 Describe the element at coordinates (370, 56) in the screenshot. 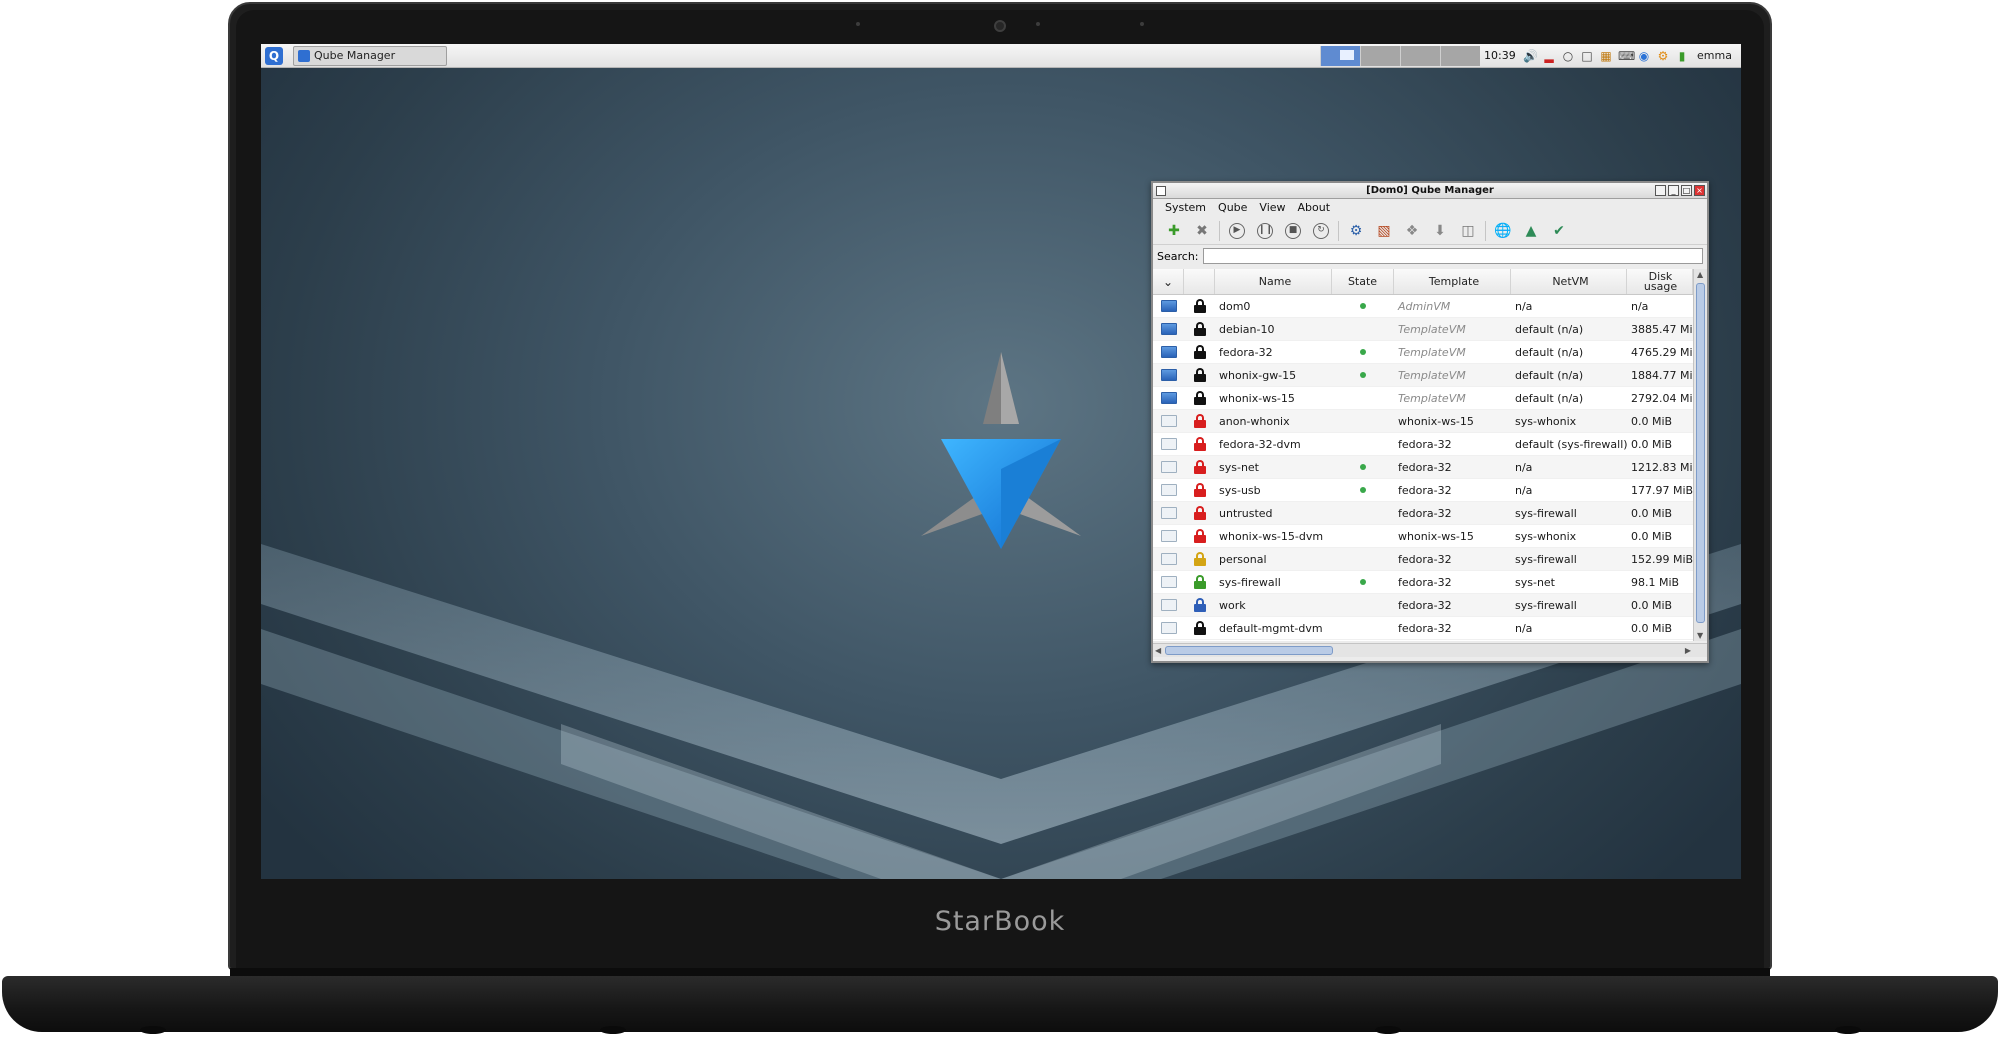

I see `taskbar-item-qube-manager: Qube Manager` at that location.